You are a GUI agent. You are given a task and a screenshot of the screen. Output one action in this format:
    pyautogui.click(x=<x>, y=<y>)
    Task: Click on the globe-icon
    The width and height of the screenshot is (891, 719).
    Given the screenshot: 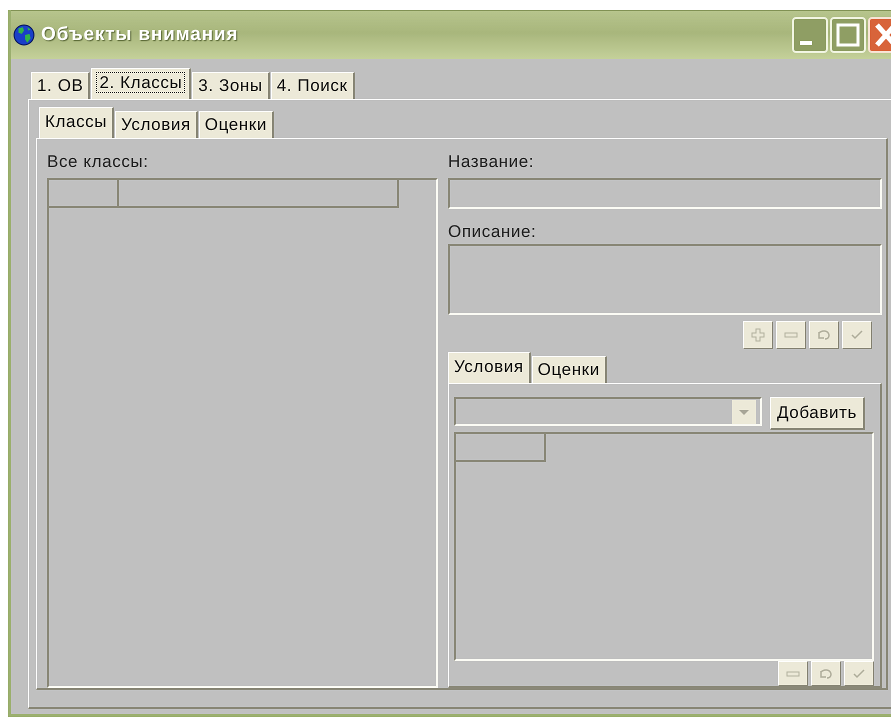 What is the action you would take?
    pyautogui.click(x=24, y=35)
    